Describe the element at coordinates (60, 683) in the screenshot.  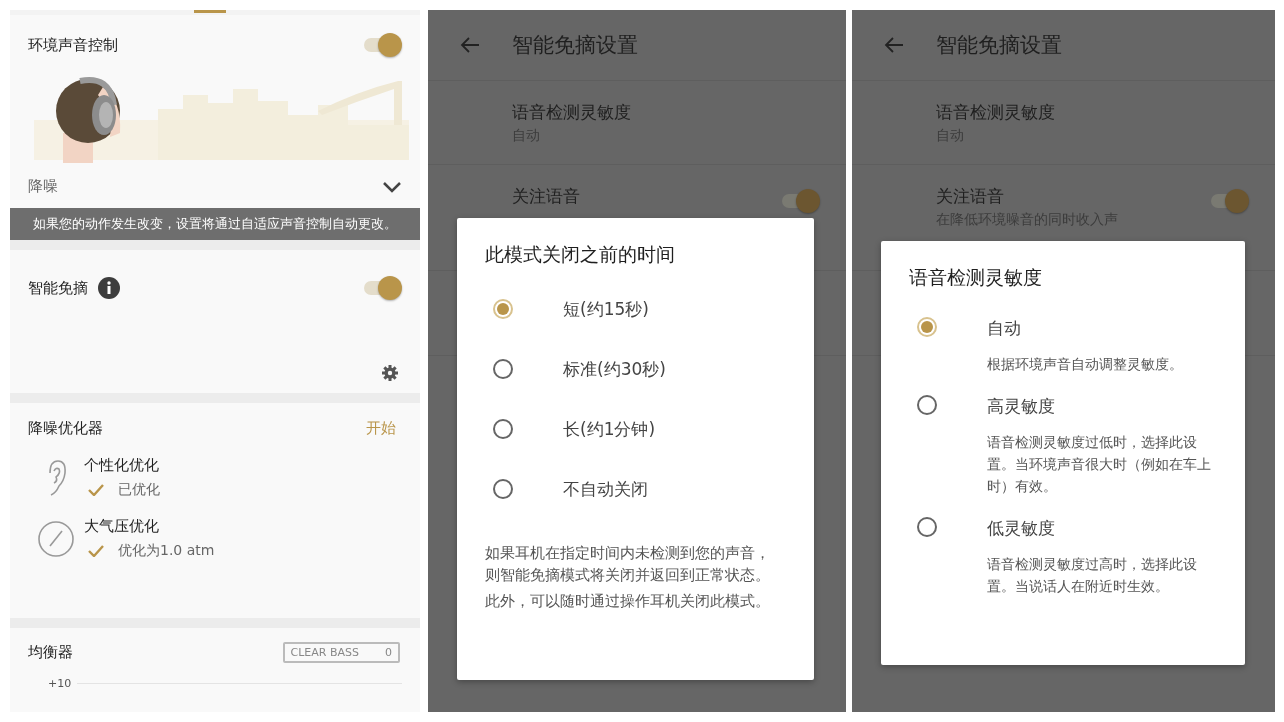
I see `axis-label: +10` at that location.